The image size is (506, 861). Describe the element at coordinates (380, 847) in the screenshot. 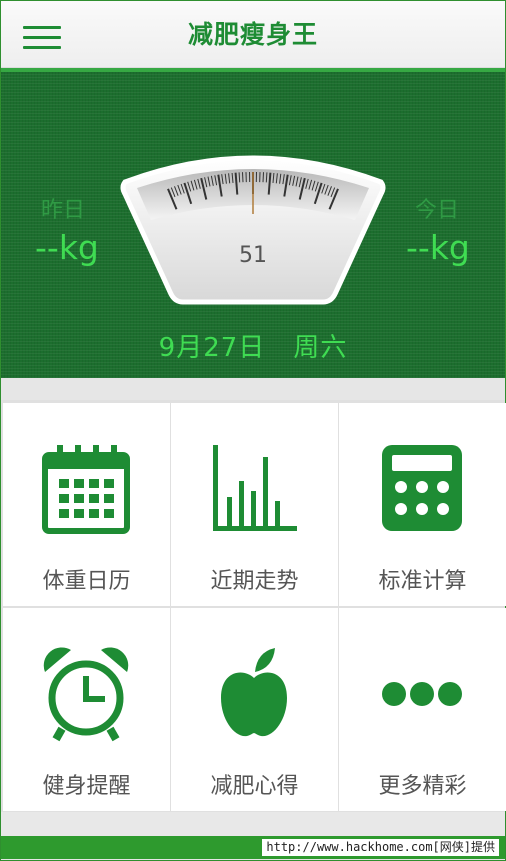

I see `watermark-text: http://www.hackhome.com[网侠]提供` at that location.